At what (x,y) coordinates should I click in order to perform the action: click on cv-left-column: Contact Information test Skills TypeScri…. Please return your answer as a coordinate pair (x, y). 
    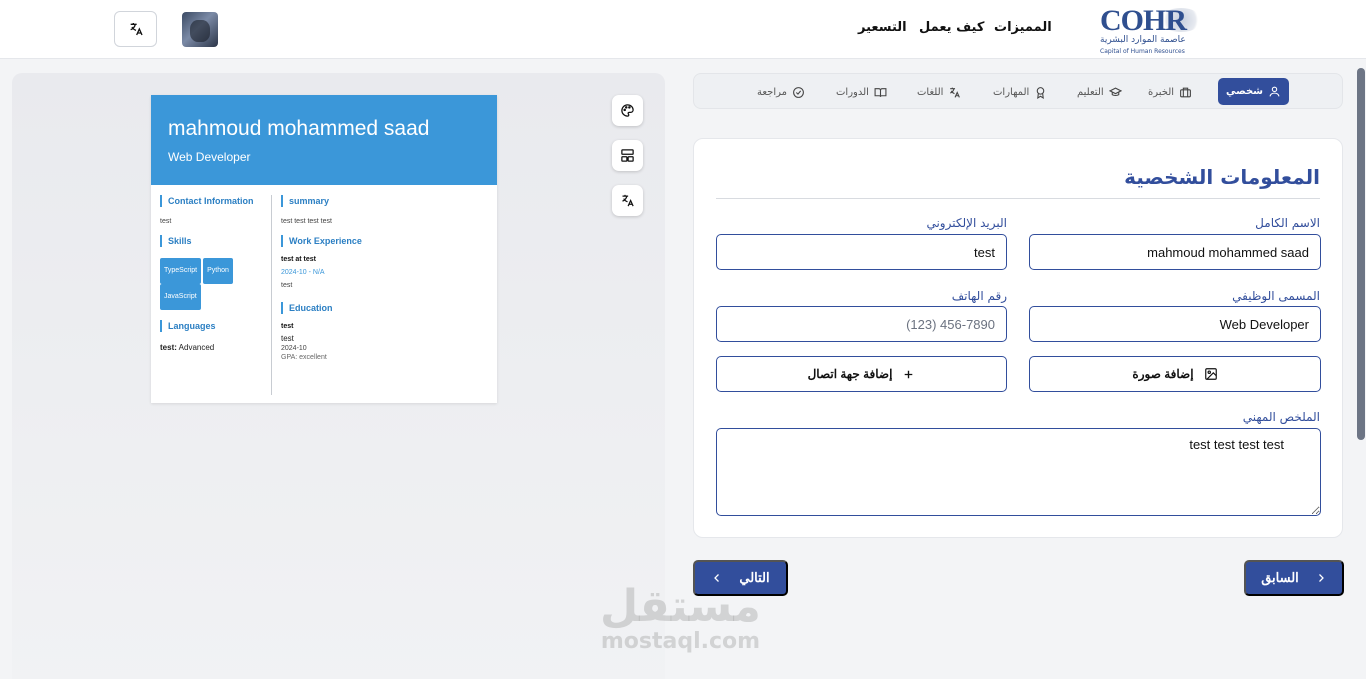
    Looking at the image, I should click on (212, 273).